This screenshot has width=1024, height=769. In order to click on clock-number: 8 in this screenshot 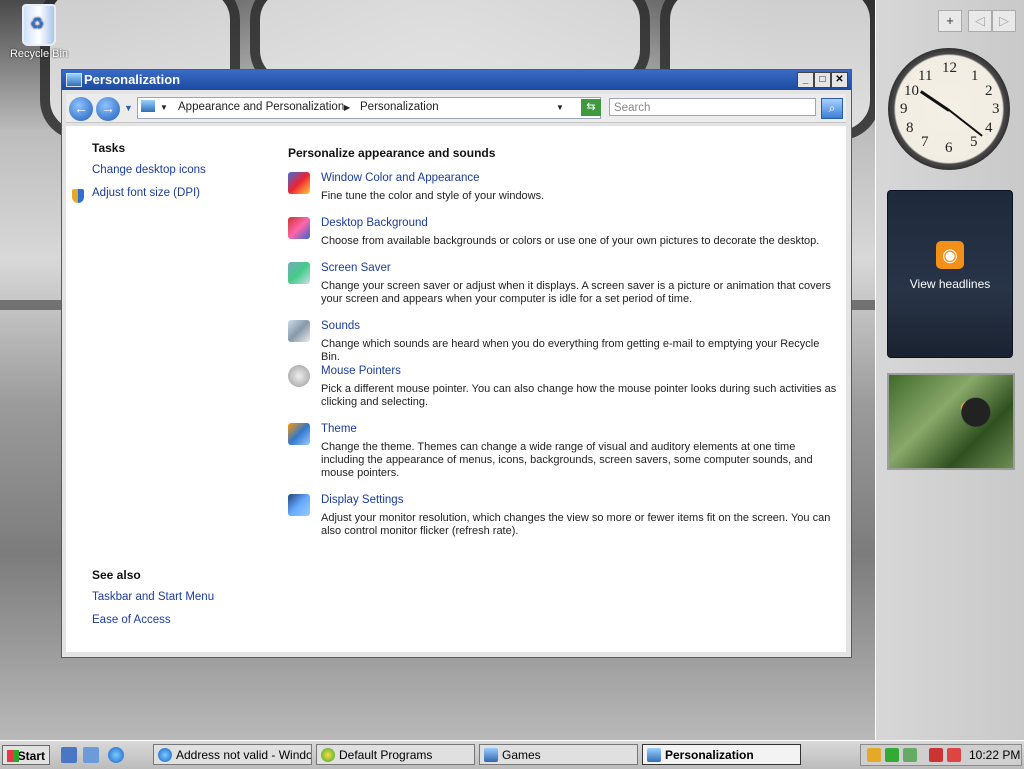, I will do `click(910, 128)`.